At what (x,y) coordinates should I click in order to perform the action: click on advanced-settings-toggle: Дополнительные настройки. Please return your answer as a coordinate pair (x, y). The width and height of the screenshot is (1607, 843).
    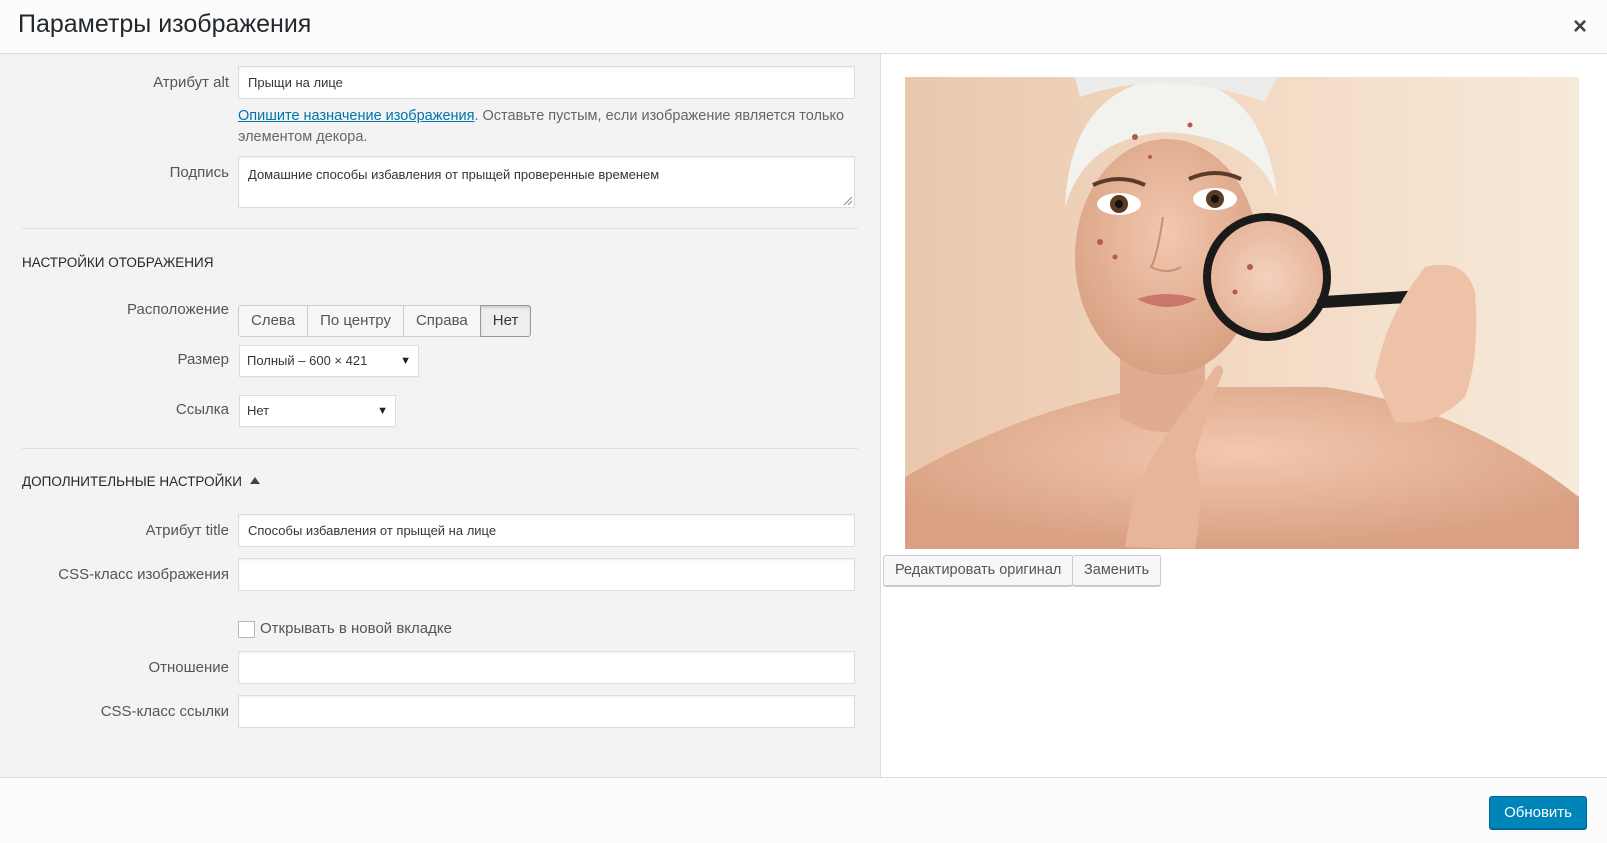
    Looking at the image, I should click on (141, 481).